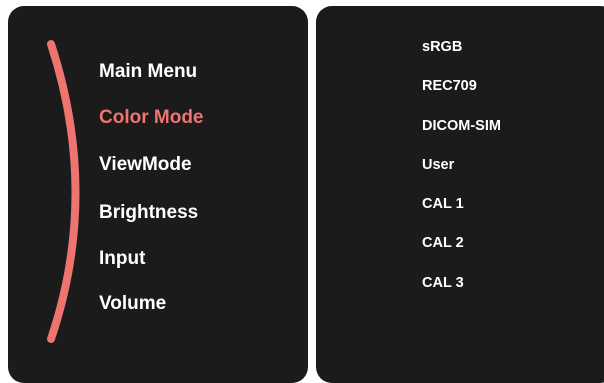 This screenshot has width=604, height=383. What do you see at coordinates (442, 47) in the screenshot?
I see `color-mode-option-srgb: sRGB` at bounding box center [442, 47].